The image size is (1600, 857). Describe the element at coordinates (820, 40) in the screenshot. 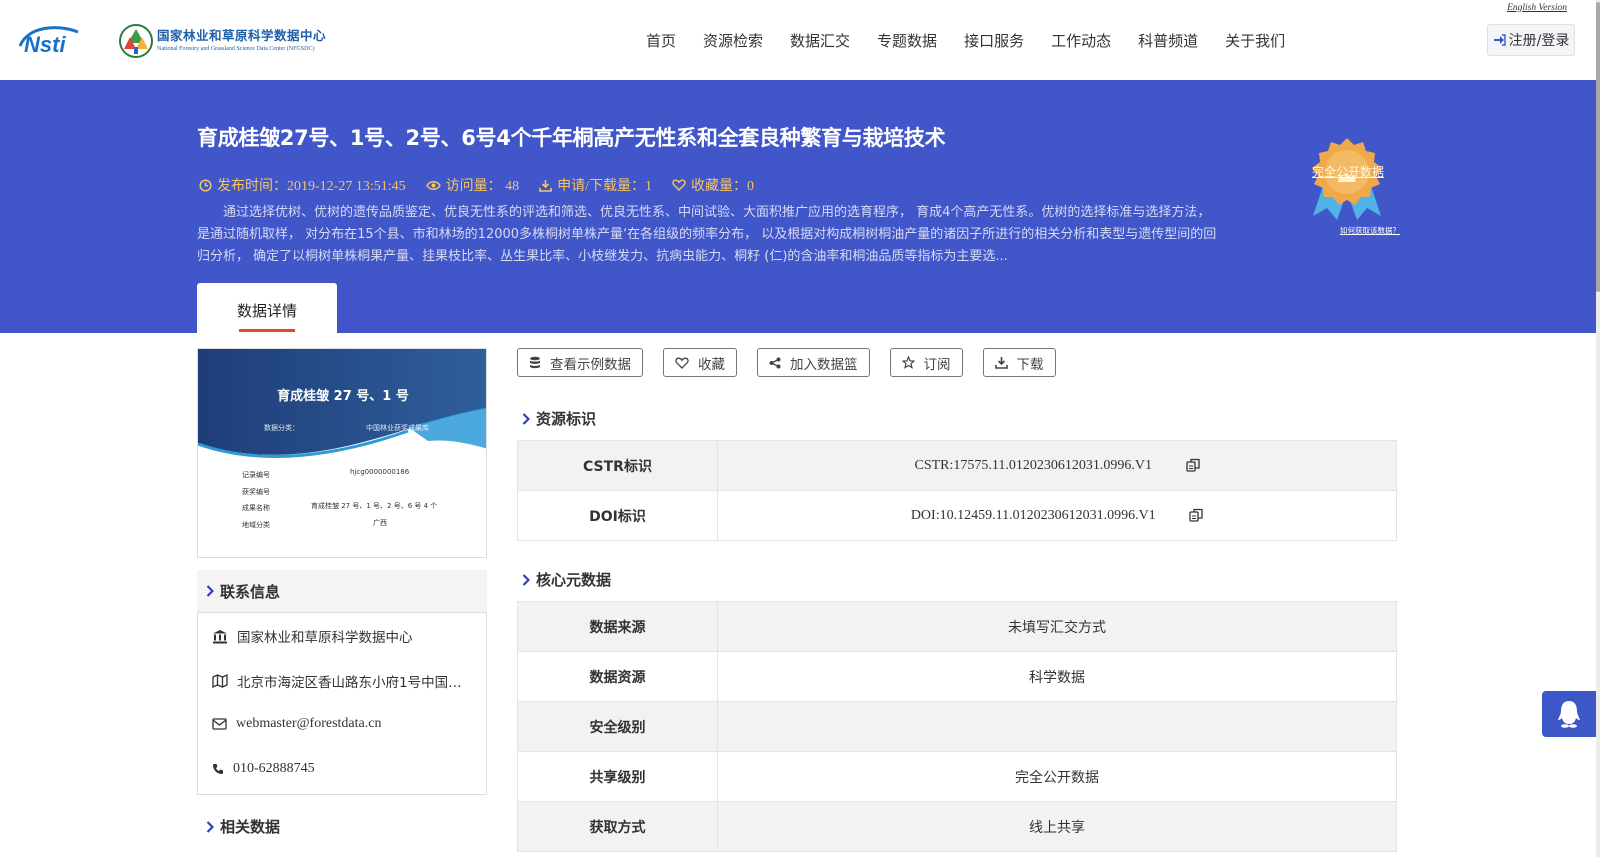

I see `nav-data-submission: 数据汇交` at that location.